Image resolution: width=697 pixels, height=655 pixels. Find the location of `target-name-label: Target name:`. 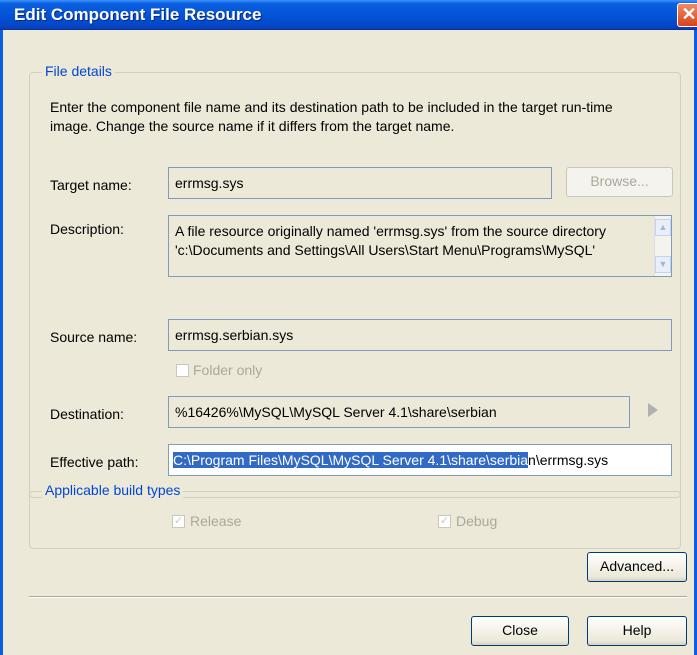

target-name-label: Target name: is located at coordinates (91, 185).